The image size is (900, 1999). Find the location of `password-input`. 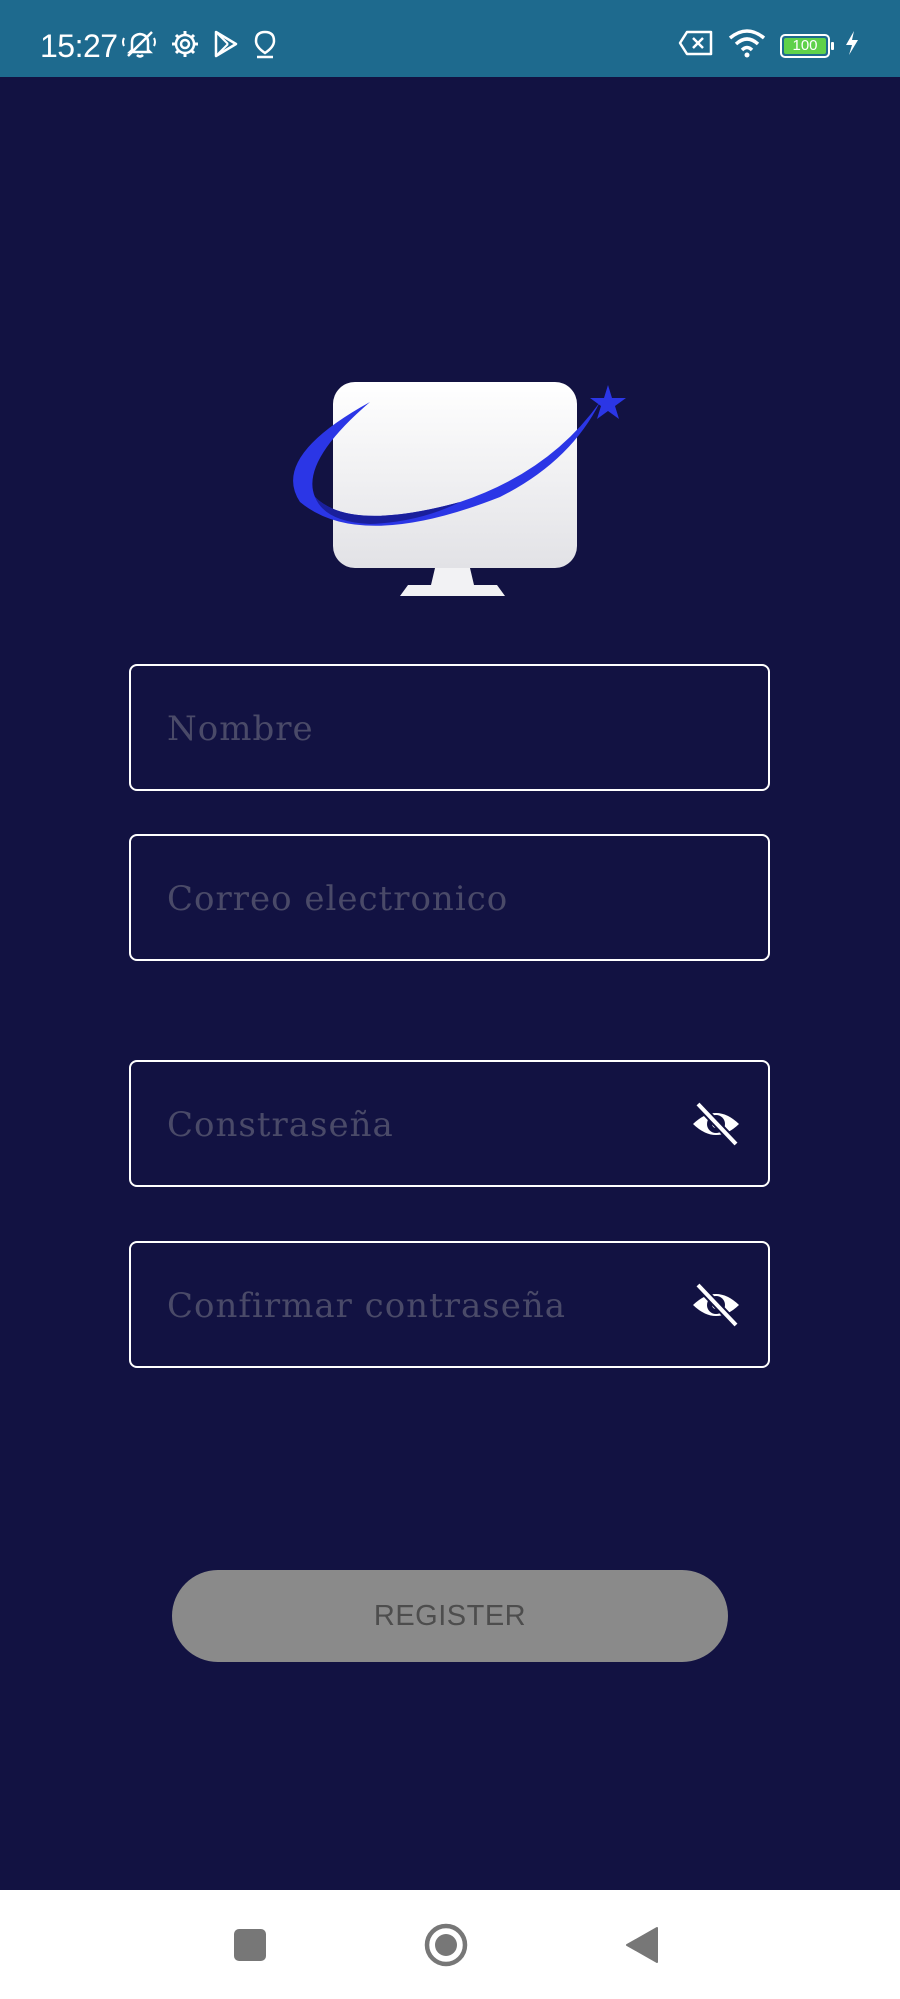

password-input is located at coordinates (427, 1124).